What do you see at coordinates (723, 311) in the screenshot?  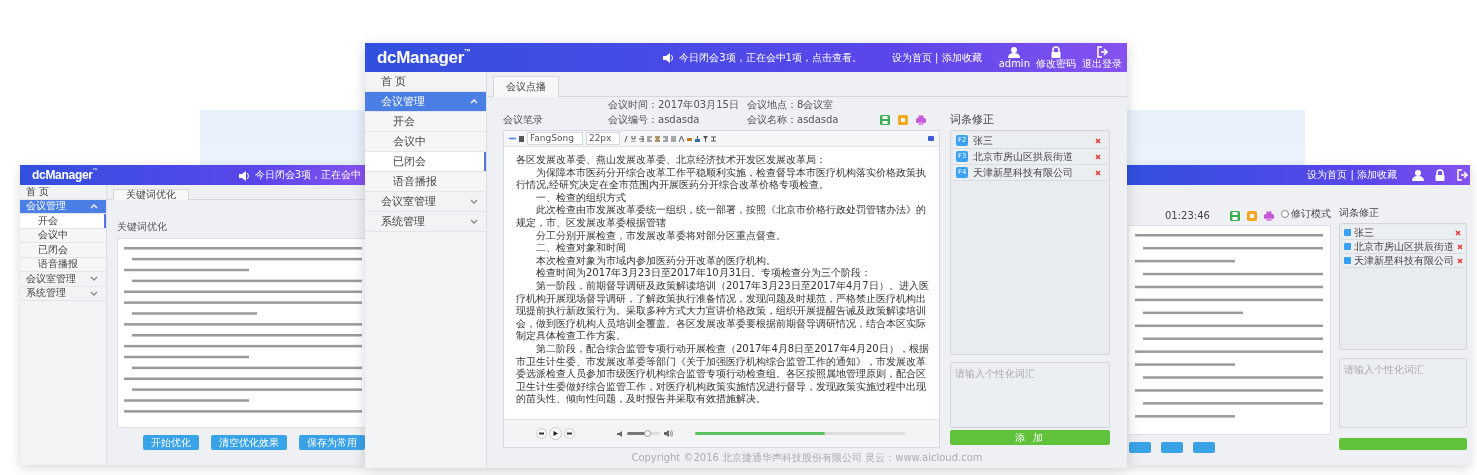 I see `document-paragraph: 第一阶段，前期督导调研及政策解读培训（2017年3月23日至2017年4月7日）。进入医疗机构开展现场督导调研，了解政策执行准备情况，发现问题及时规范，严格禁止医疗机构出现提前执行新政策行为。采取多种方式大力宣讲价格政策，组织开展提醒告诫及政策解读培训会，做到医疗机构人员培训全覆盖。各区发展改革委要根据前期督导调研情况，结合本区实际制定具体检查工作方案。` at bounding box center [723, 311].